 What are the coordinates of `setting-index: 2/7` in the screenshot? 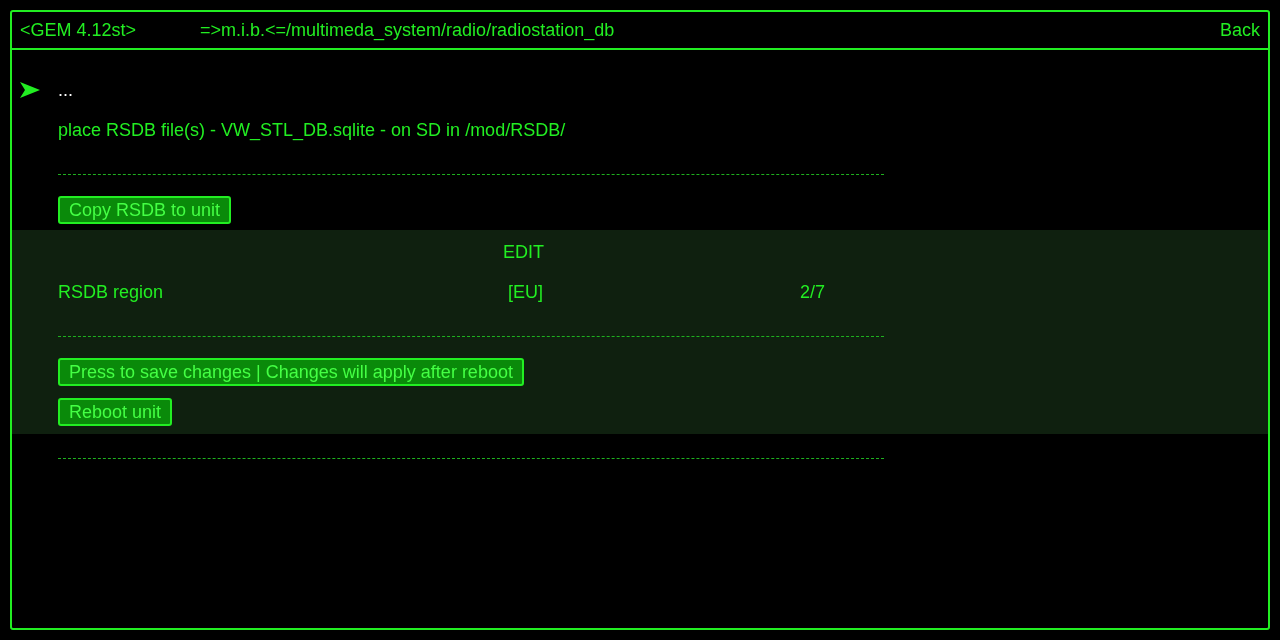 It's located at (813, 292).